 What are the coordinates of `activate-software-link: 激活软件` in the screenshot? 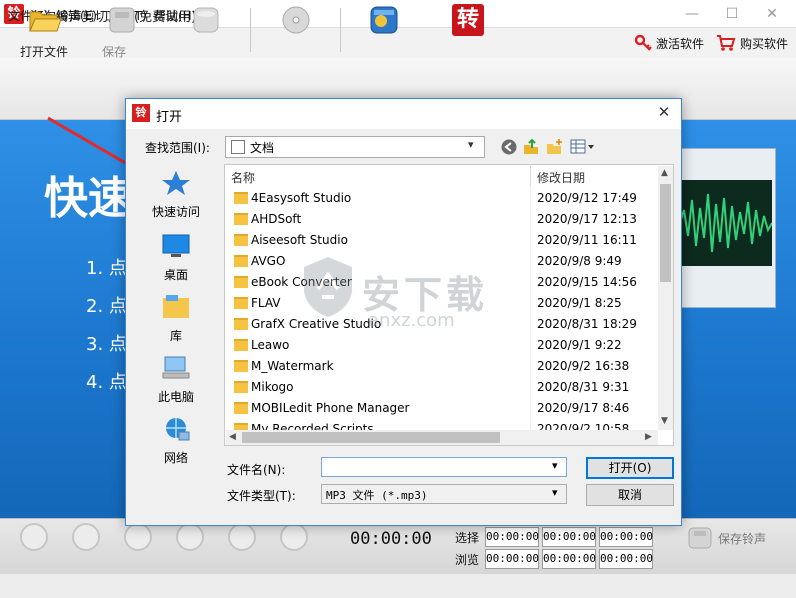 It's located at (669, 43).